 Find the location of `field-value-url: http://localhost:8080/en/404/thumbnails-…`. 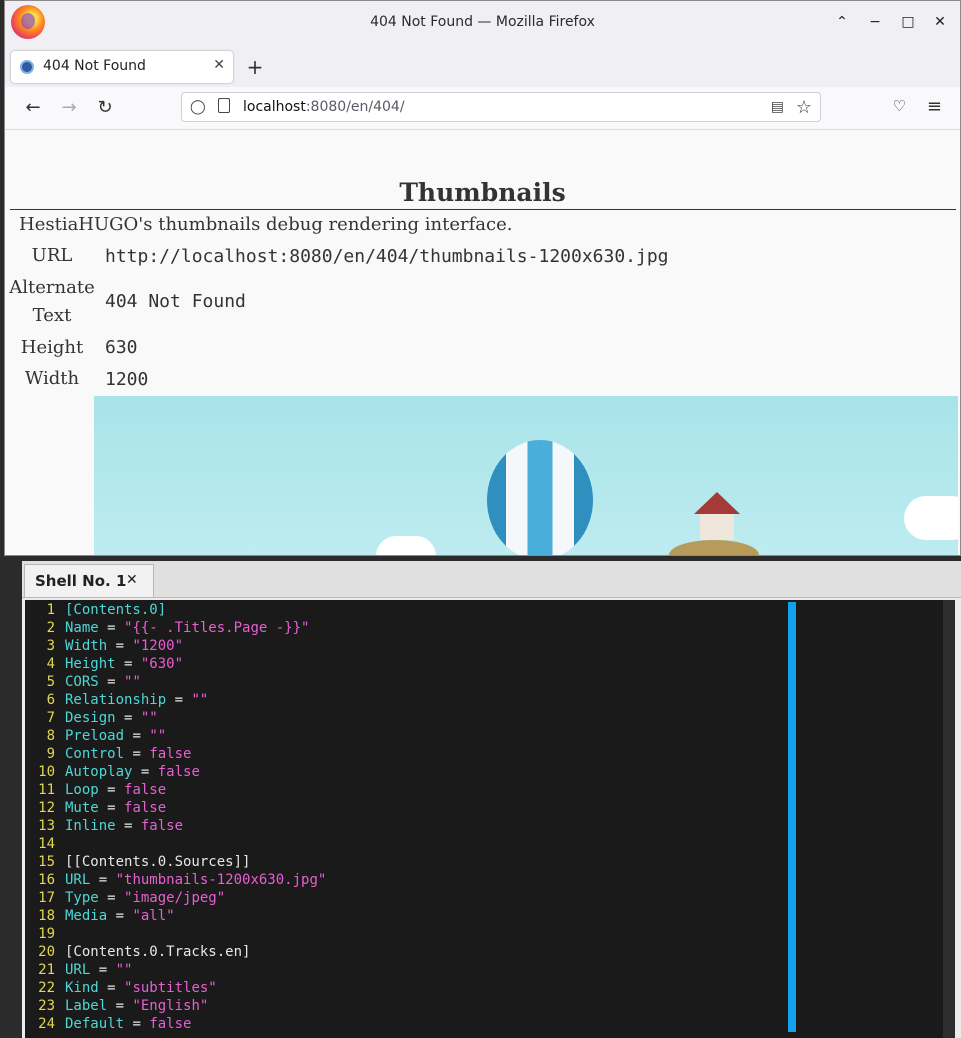

field-value-url: http://localhost:8080/en/404/thumbnails-… is located at coordinates (387, 256).